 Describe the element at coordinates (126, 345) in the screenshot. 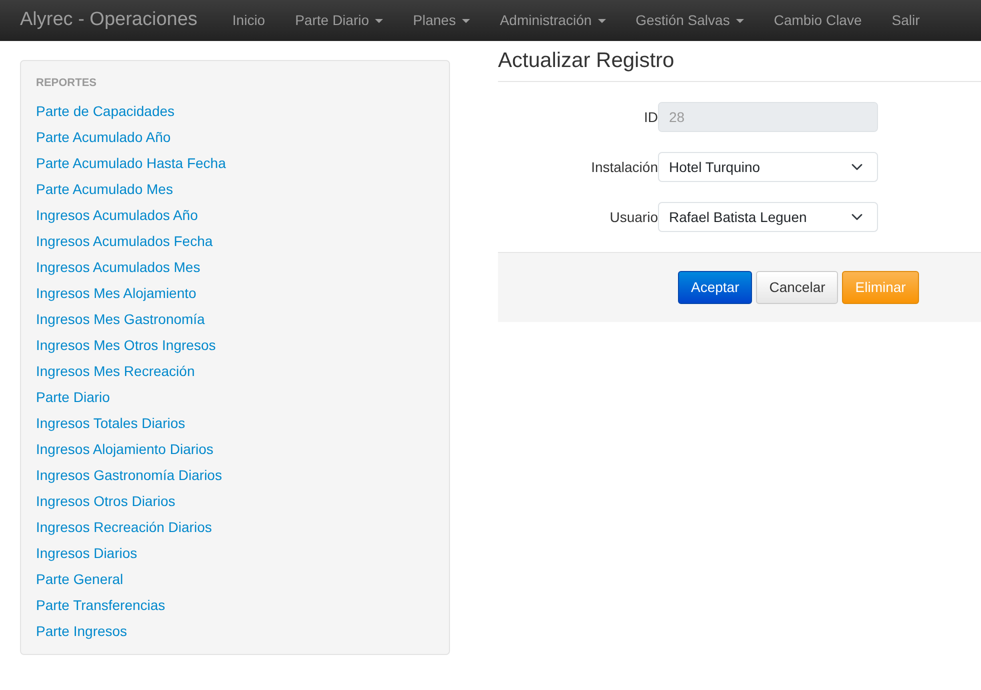

I see `sidebar-link: Ingresos Mes Otros Ingresos` at that location.